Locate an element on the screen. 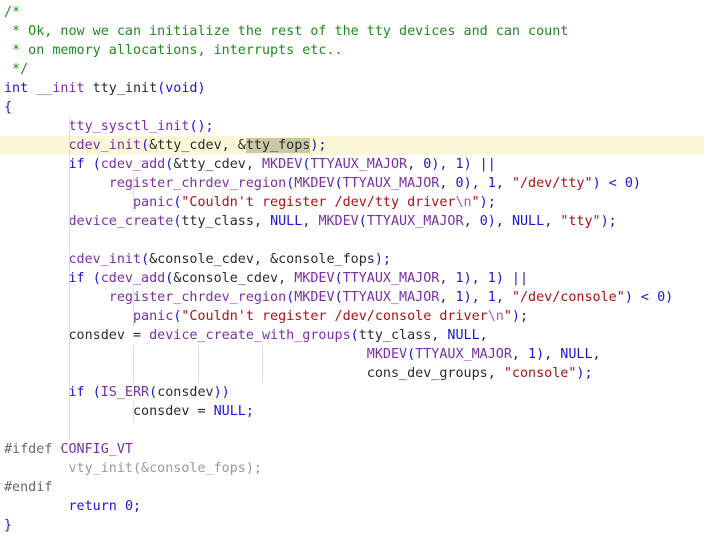 The image size is (704, 535). function-token: register_chrdev_region is located at coordinates (197, 183).